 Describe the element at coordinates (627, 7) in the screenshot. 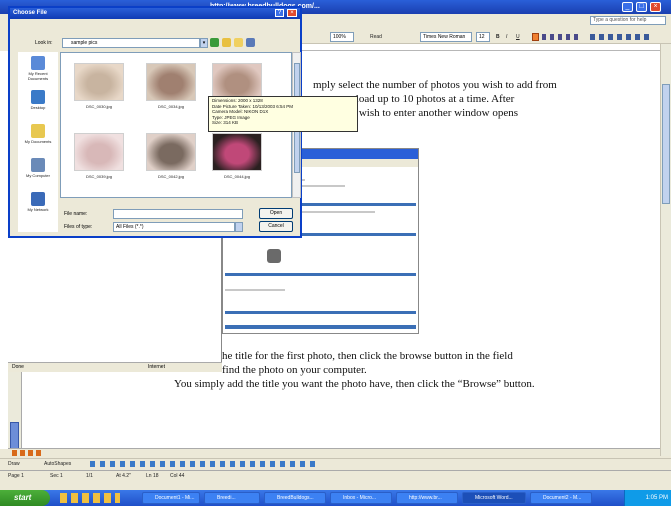

I see `minimize-icon: _` at that location.